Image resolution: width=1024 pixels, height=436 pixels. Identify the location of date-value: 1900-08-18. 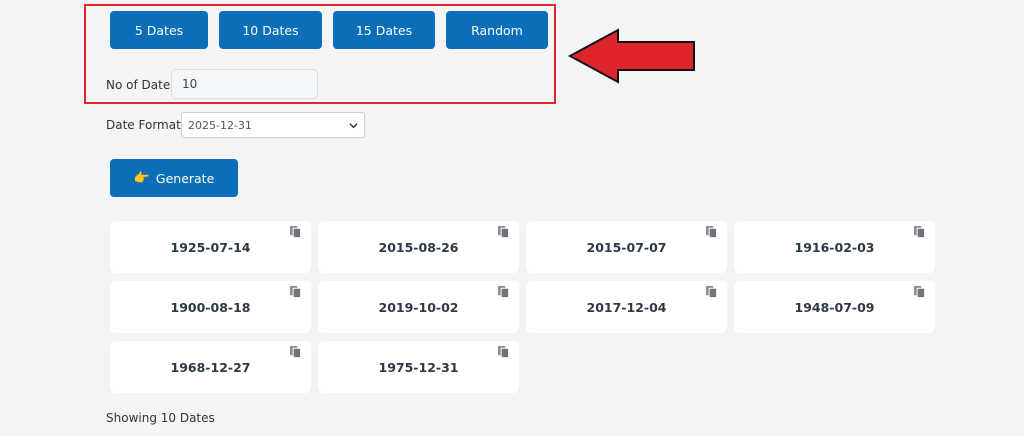
(210, 307).